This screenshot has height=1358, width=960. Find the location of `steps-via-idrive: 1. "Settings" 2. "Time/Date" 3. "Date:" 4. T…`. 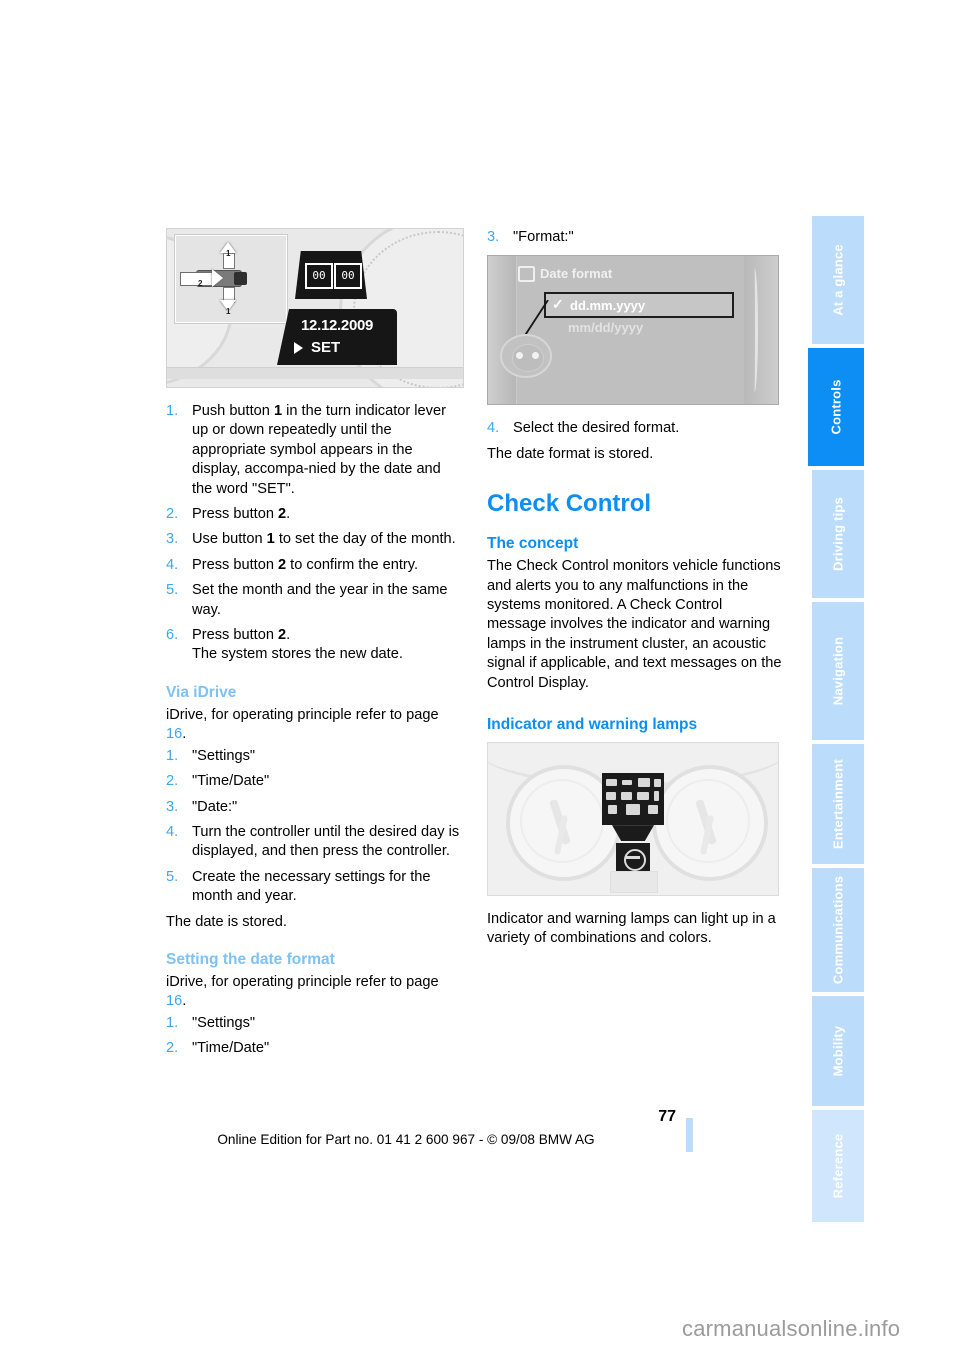

steps-via-idrive: 1. "Settings" 2. "Time/Date" 3. "Date:" 4. T… is located at coordinates (314, 827).